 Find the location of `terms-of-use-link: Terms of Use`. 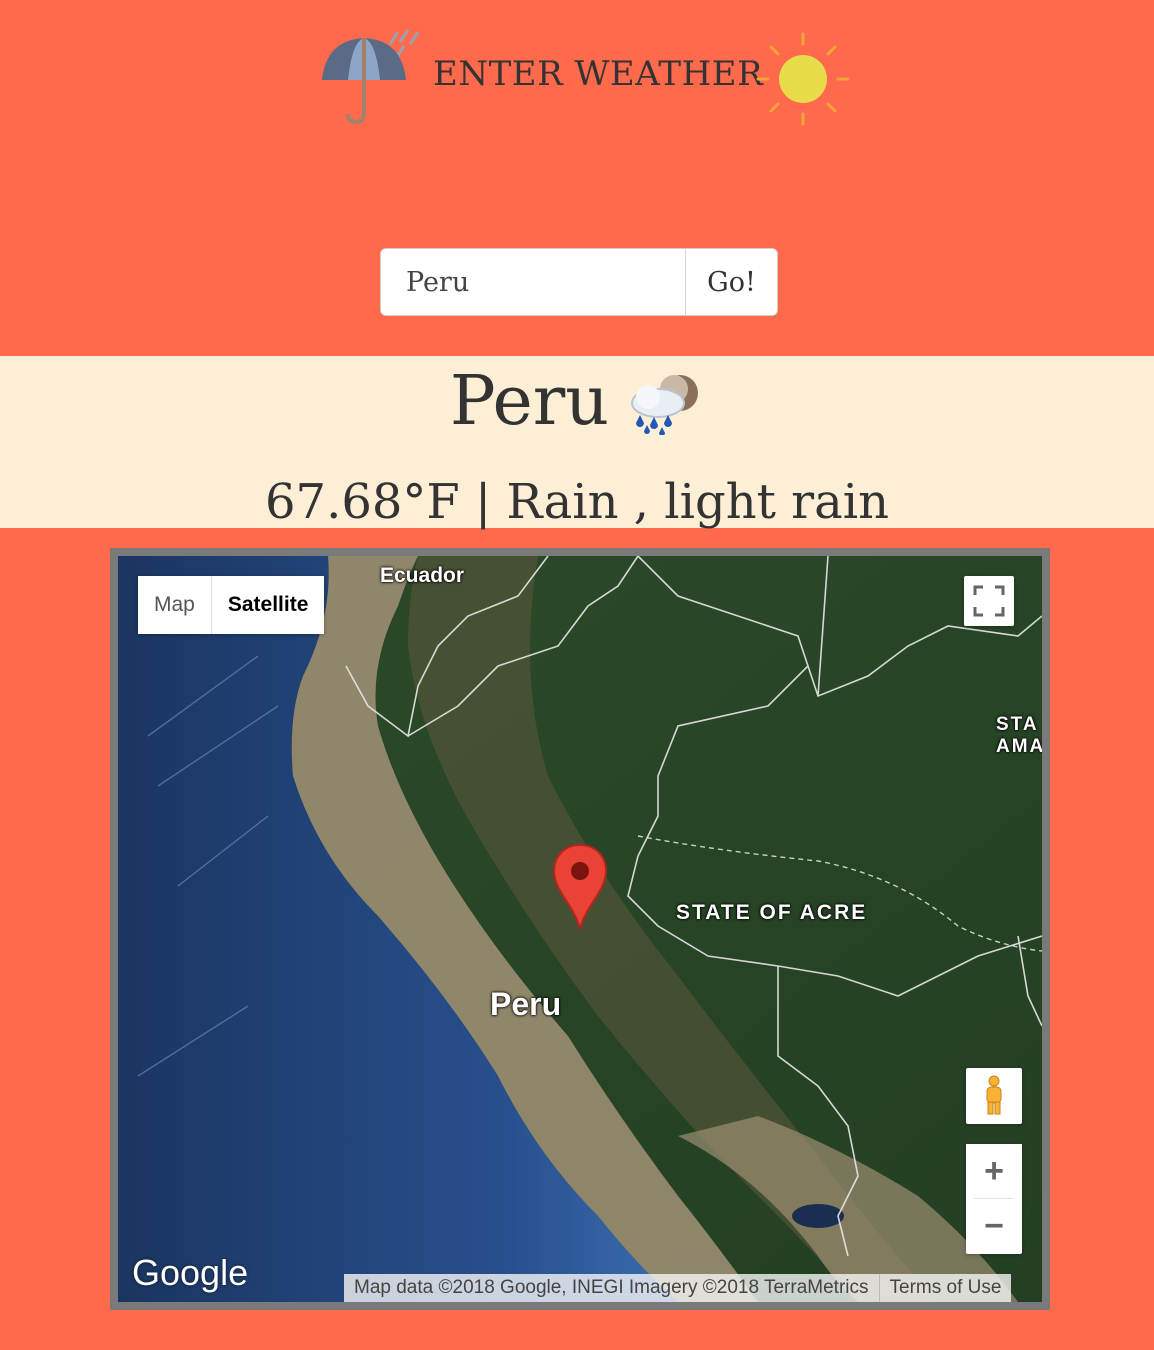

terms-of-use-link: Terms of Use is located at coordinates (946, 1288).